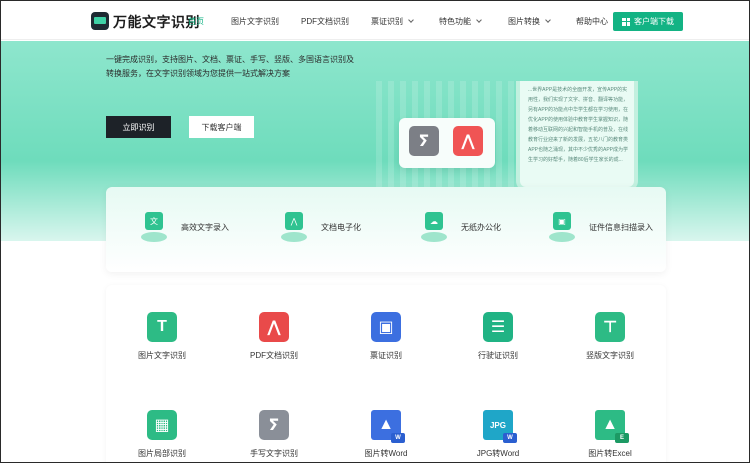 This screenshot has height=463, width=750. I want to click on tool-image-to-excel: ▲ E 图片转Excel, so click(610, 434).